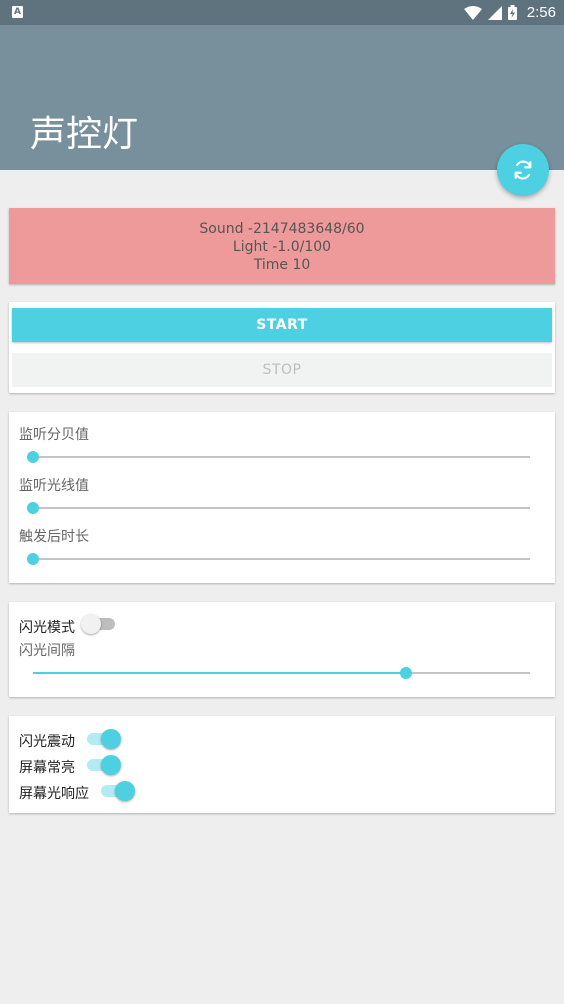  Describe the element at coordinates (541, 12) in the screenshot. I see `status-clock: 2:56` at that location.